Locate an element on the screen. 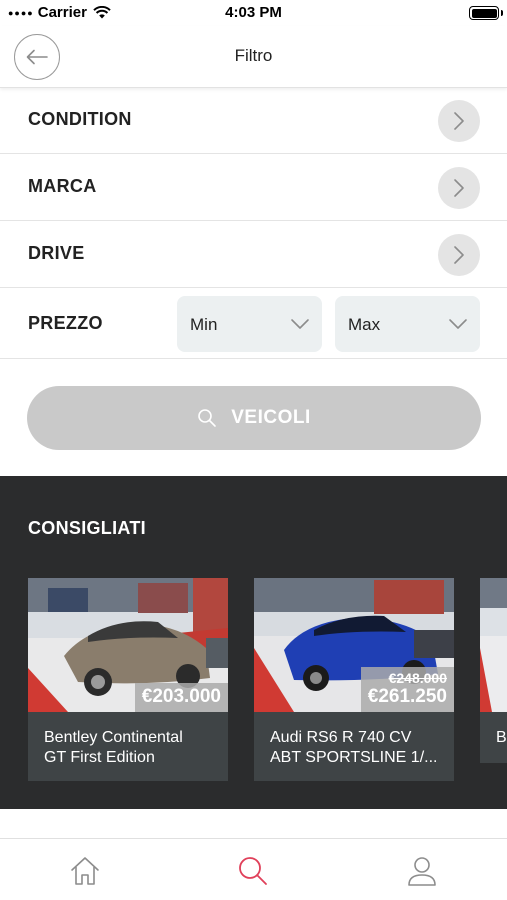 This screenshot has height=900, width=507. car-name-line1: B is located at coordinates (501, 737).